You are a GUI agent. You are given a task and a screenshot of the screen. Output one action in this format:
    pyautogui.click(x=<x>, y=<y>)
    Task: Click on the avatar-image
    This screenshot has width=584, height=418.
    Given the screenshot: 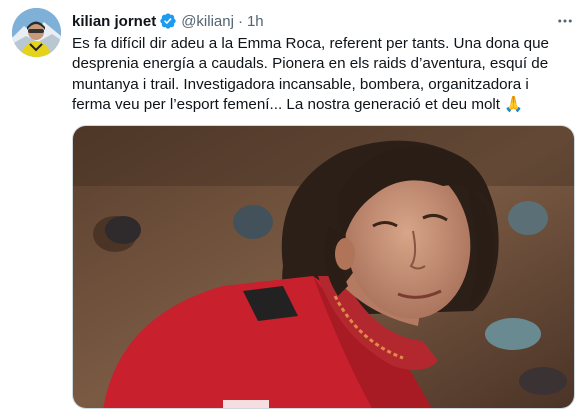 What is the action you would take?
    pyautogui.click(x=36, y=32)
    